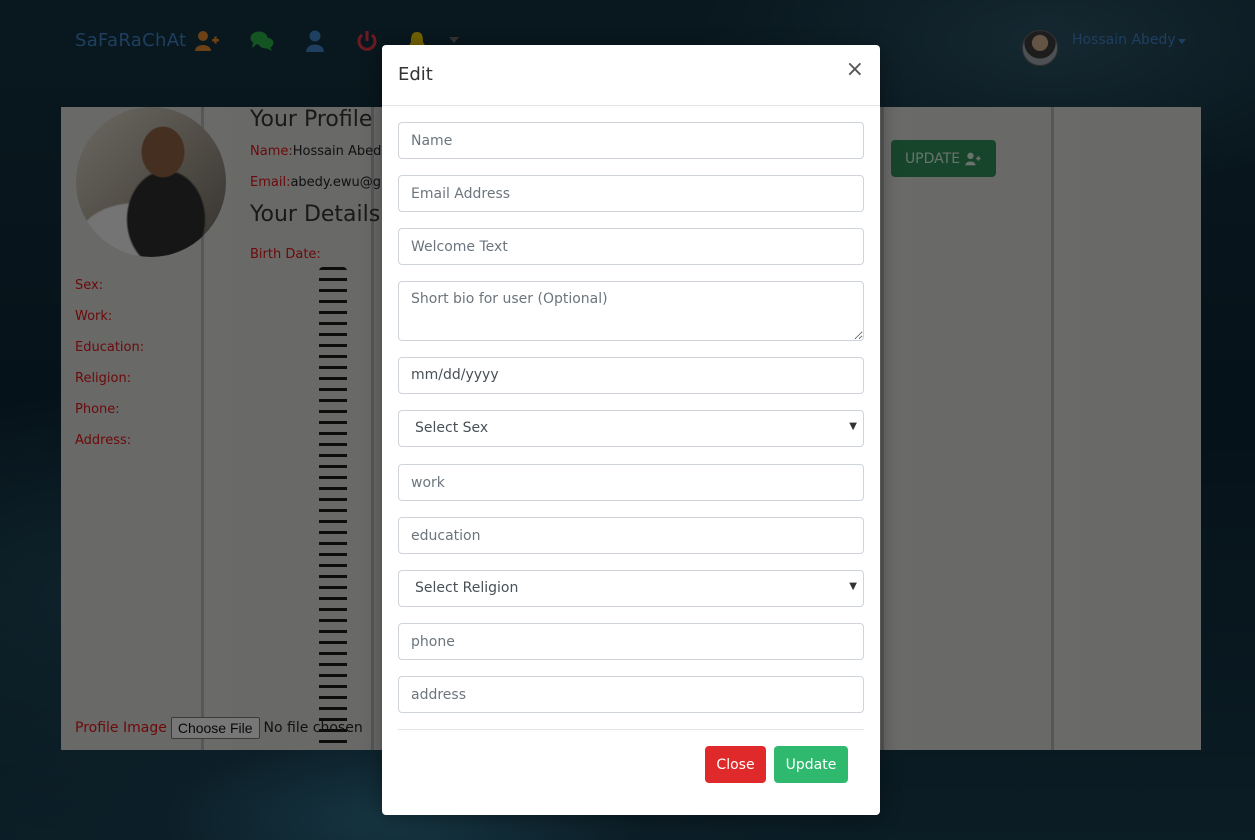 The image size is (1255, 840). I want to click on close-button: Close, so click(735, 764).